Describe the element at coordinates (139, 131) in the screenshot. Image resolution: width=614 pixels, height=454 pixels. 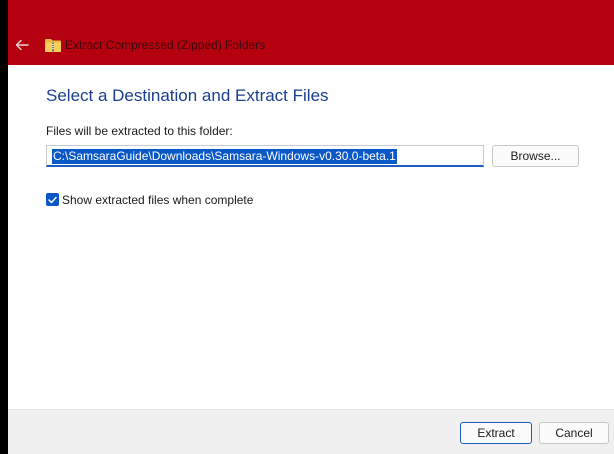
I see `destination-label: Files will be extracted to this folder:` at that location.